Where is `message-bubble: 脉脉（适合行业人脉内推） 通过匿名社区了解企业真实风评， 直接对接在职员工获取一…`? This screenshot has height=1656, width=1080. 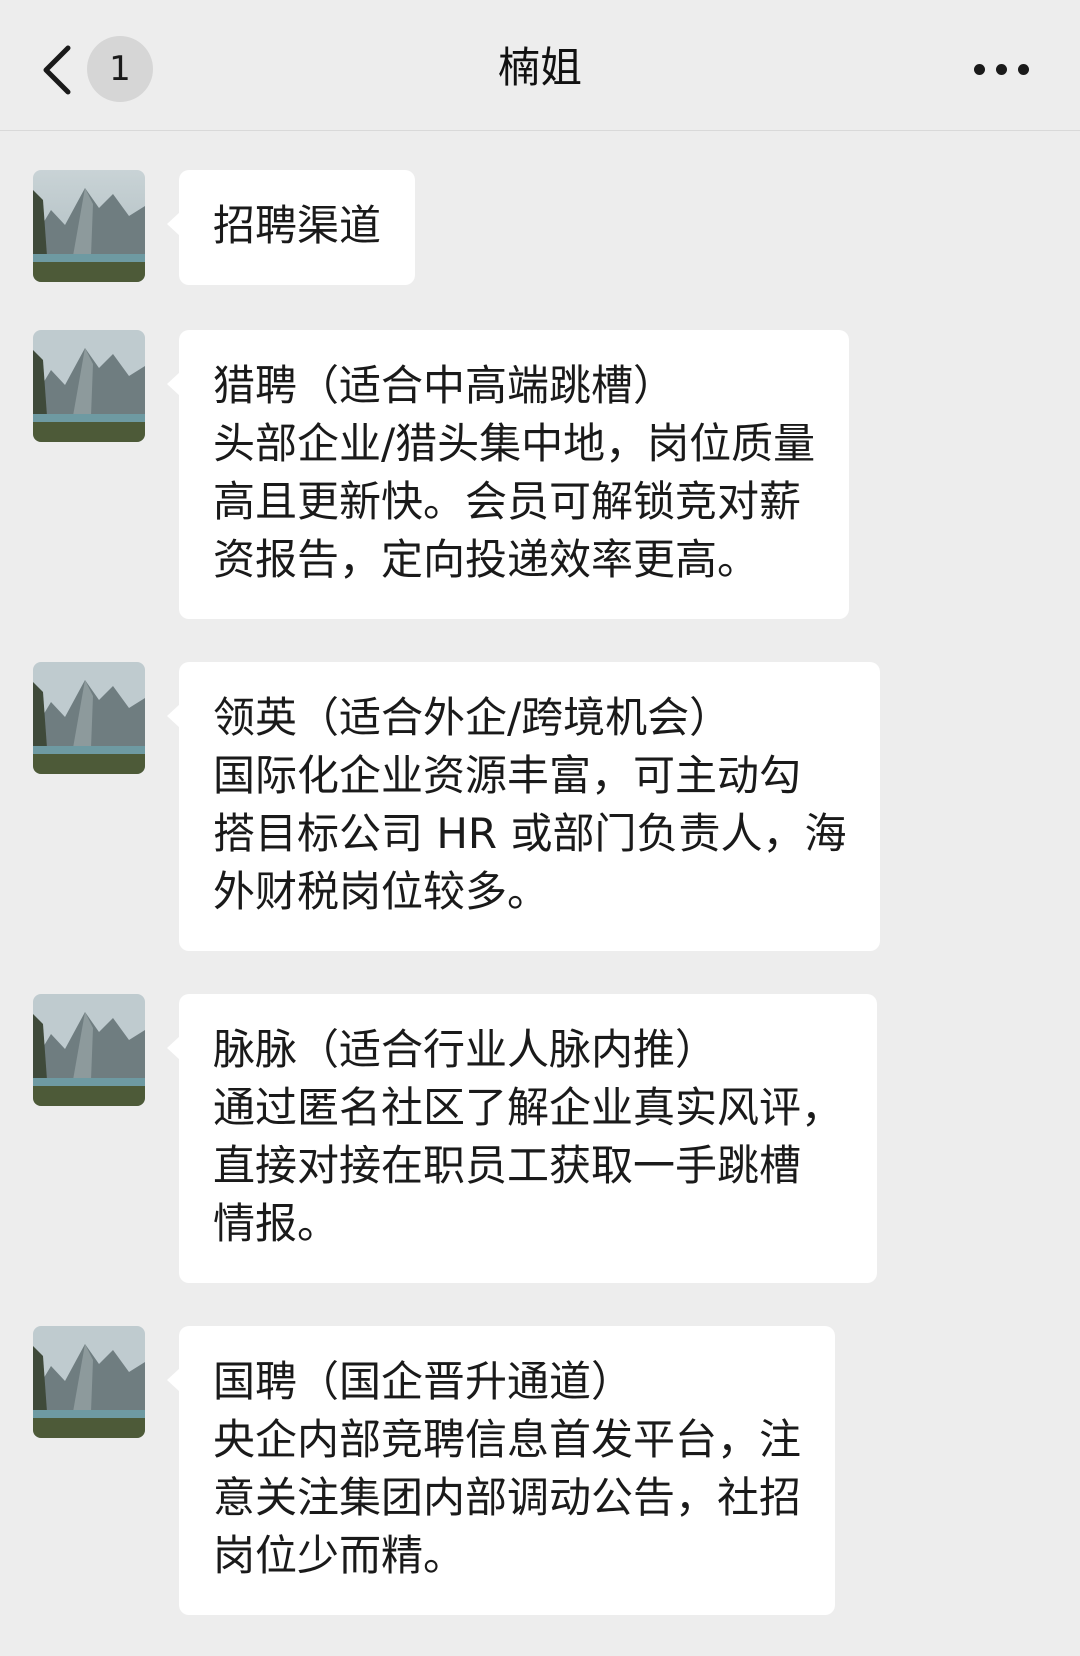 message-bubble: 脉脉（适合行业人脉内推） 通过匿名社区了解企业真实风评， 直接对接在职员工获取一… is located at coordinates (522, 1138).